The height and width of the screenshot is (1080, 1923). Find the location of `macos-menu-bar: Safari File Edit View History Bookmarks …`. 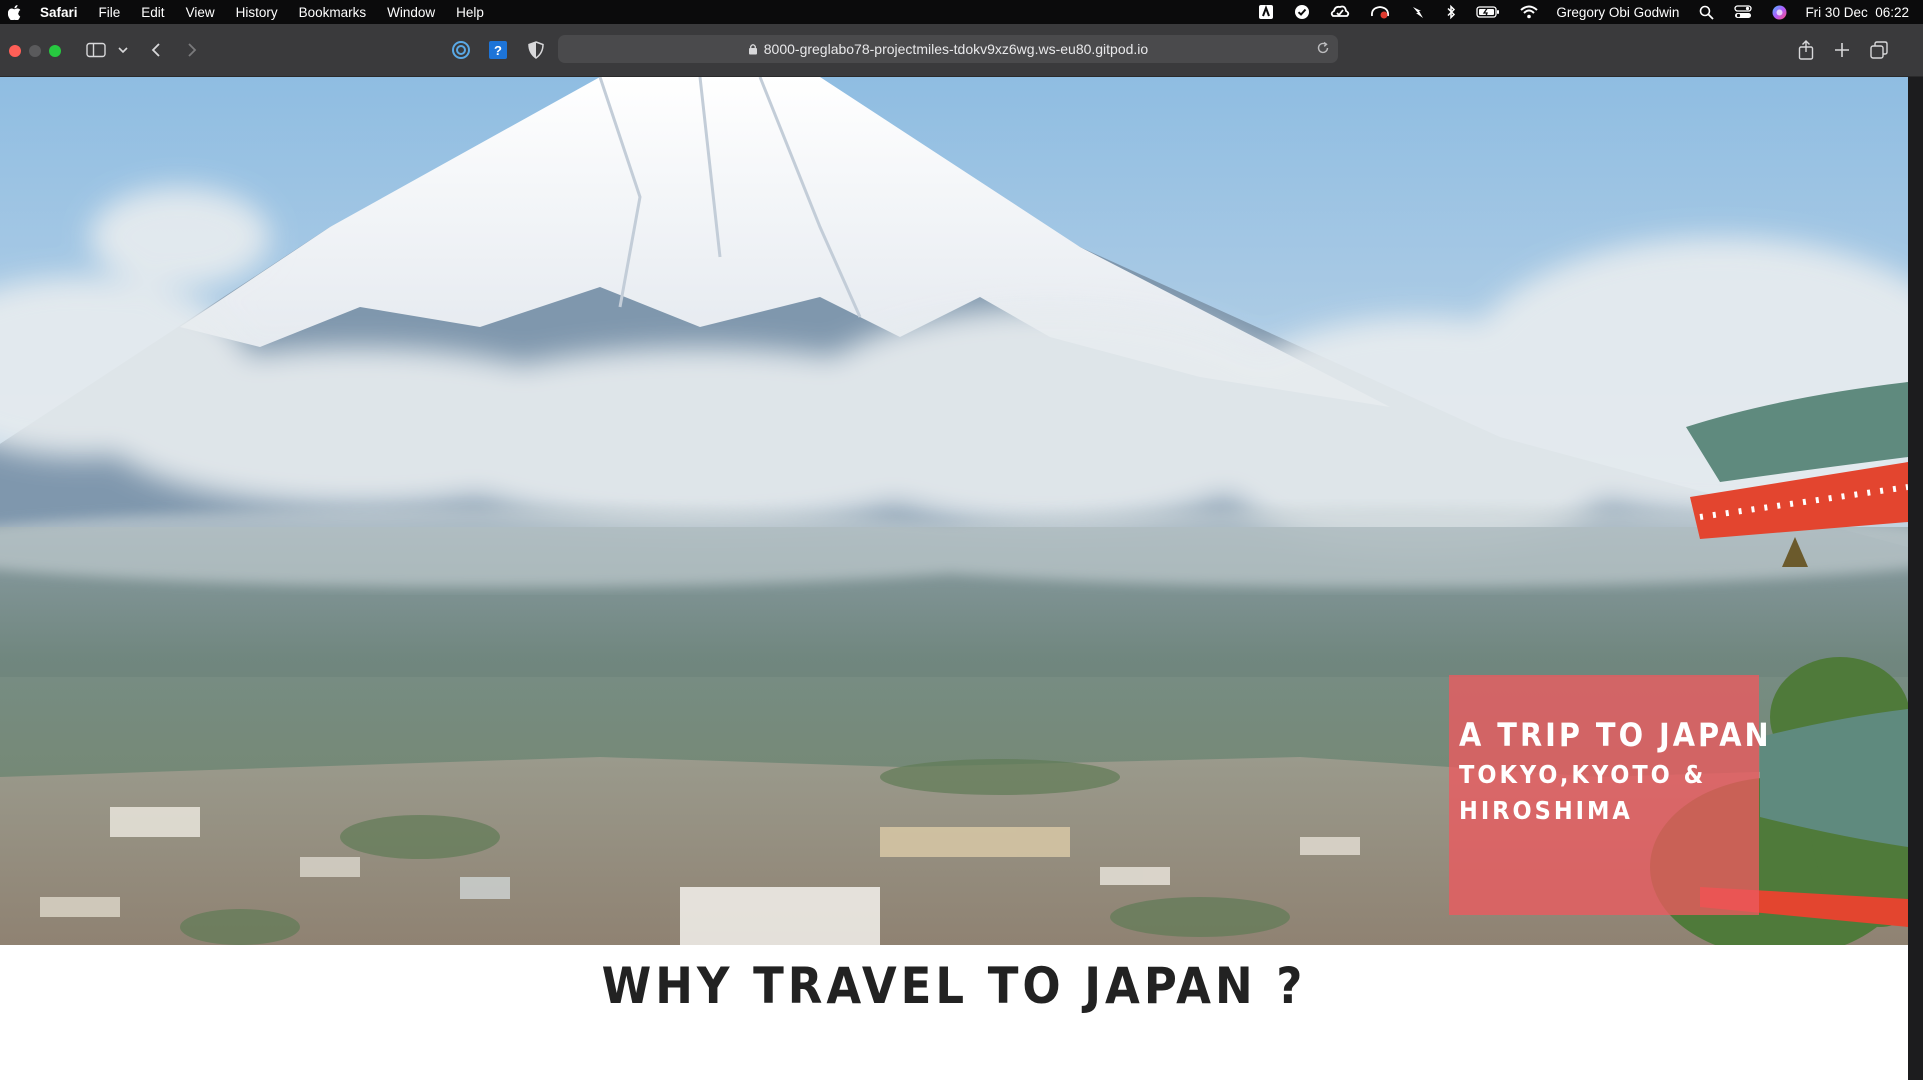

macos-menu-bar: Safari File Edit View History Bookmarks … is located at coordinates (961, 12).